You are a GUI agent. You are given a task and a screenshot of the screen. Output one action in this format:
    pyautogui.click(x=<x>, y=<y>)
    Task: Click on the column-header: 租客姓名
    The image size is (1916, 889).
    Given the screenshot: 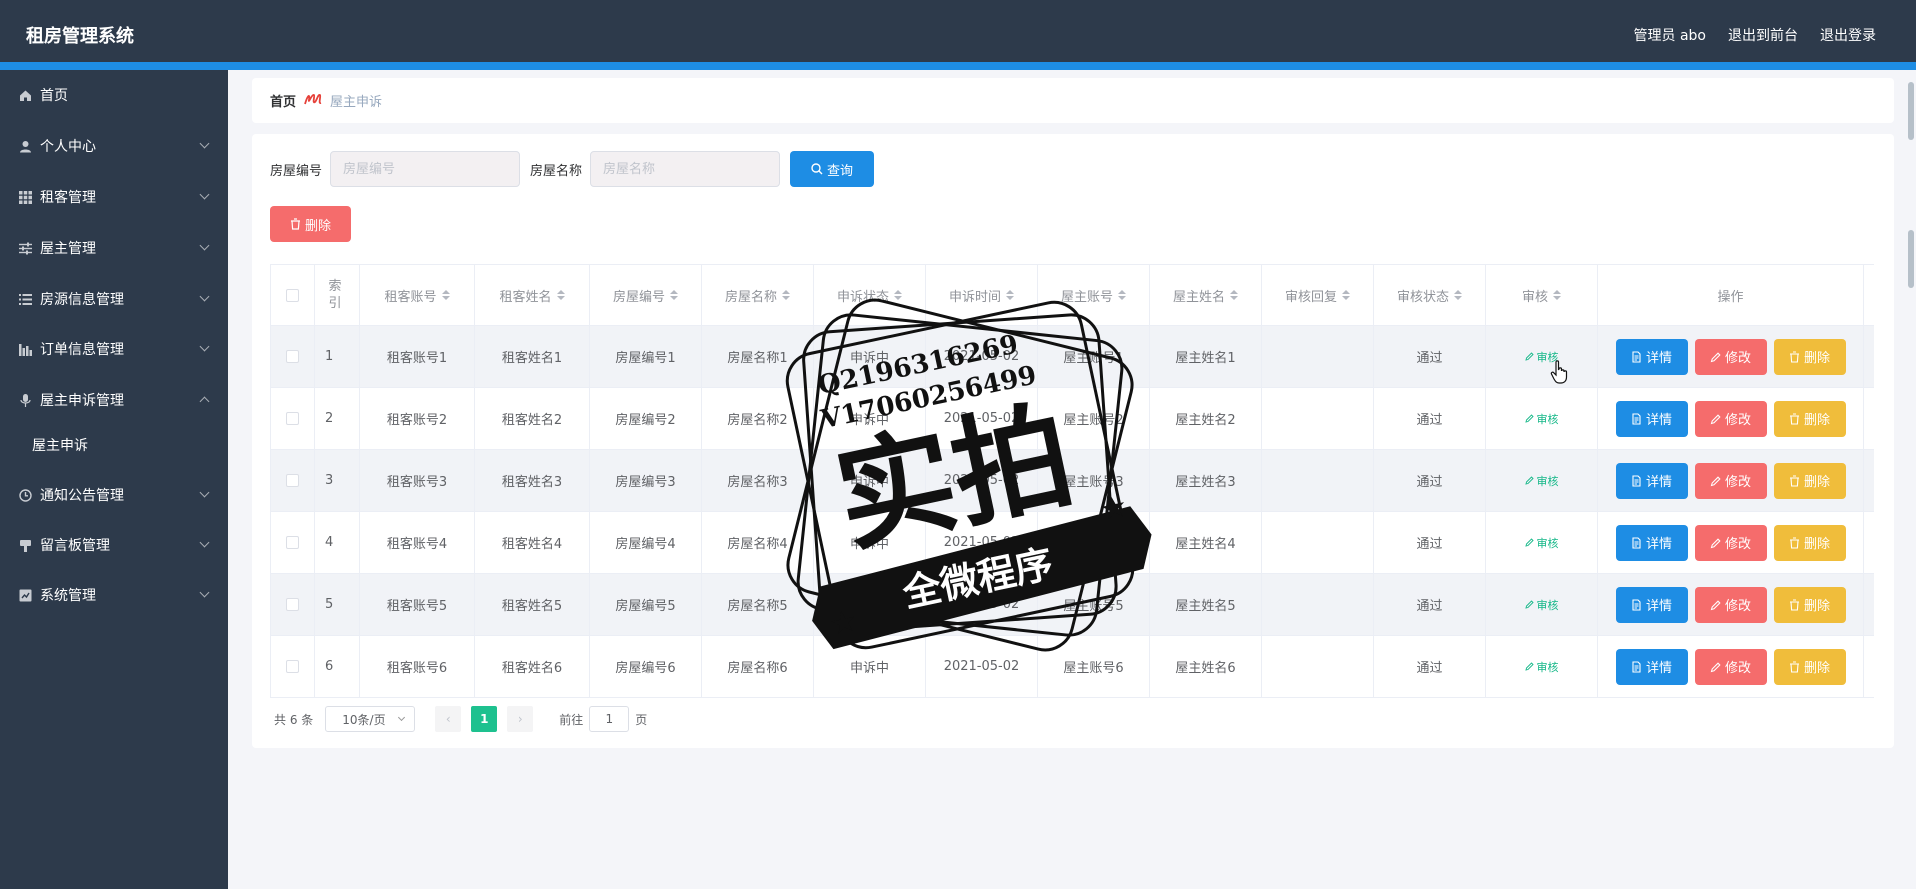 What is the action you would take?
    pyautogui.click(x=532, y=295)
    